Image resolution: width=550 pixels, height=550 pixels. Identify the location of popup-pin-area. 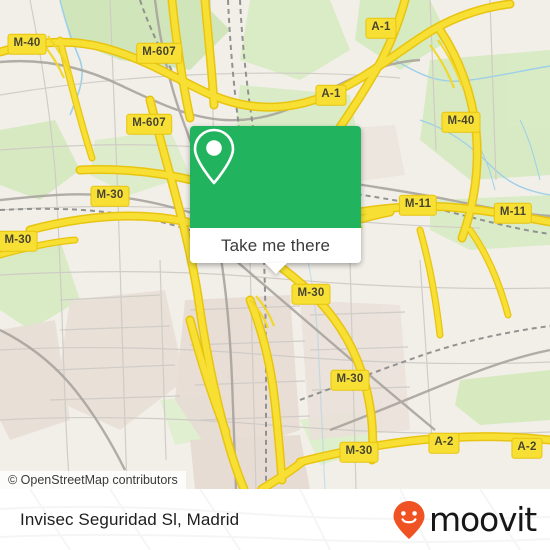
(275, 177).